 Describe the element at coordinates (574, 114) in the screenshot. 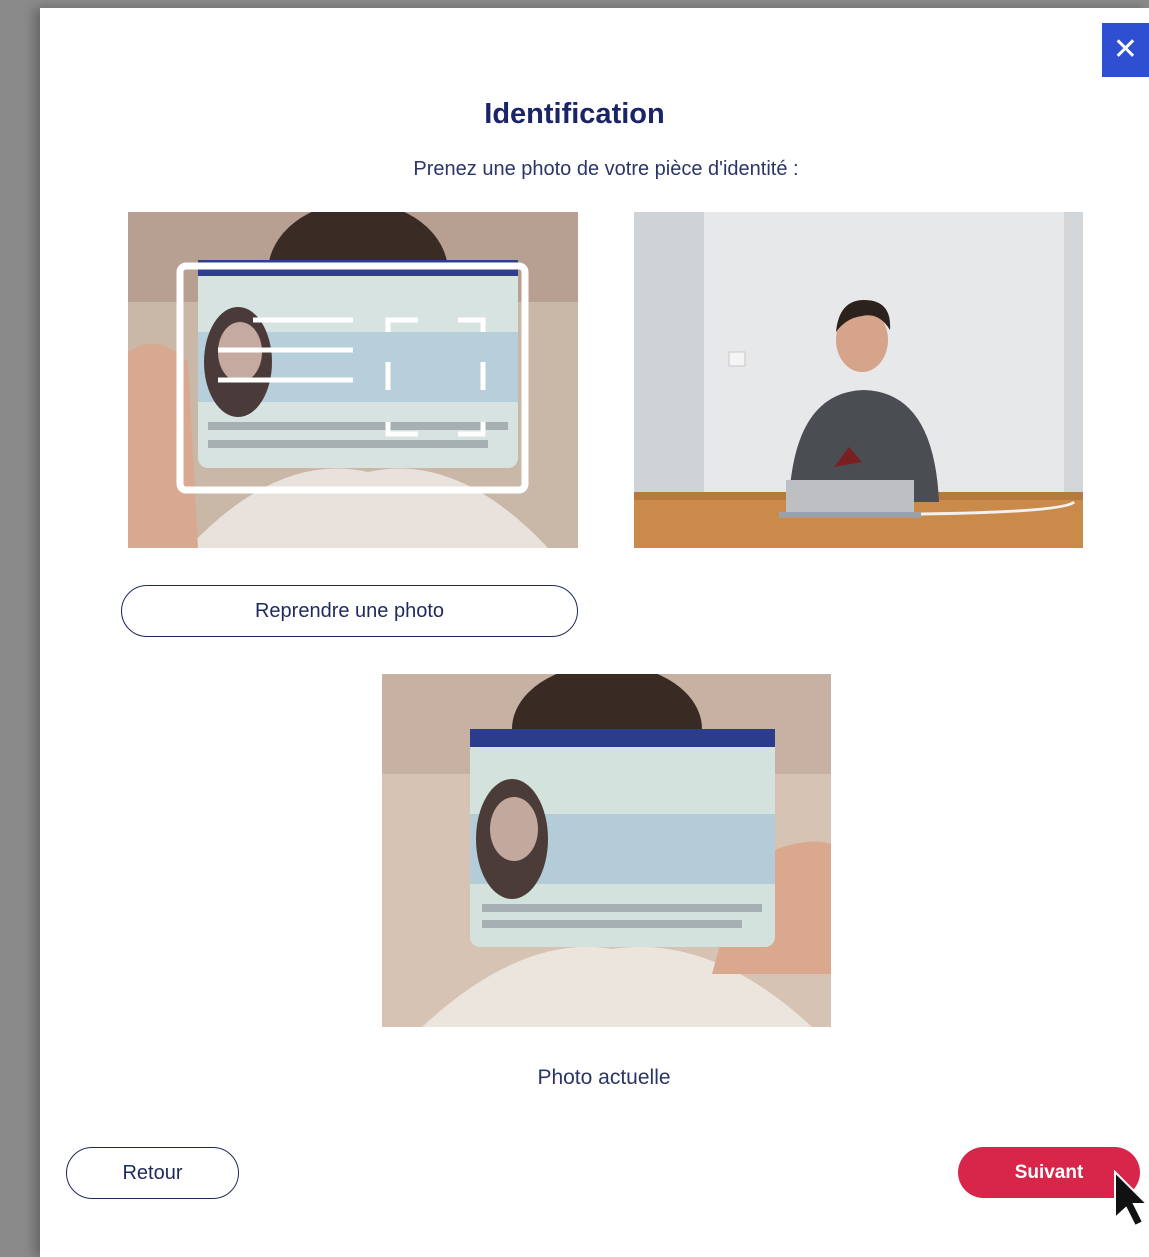

I see `dialog-title: Identification` at that location.